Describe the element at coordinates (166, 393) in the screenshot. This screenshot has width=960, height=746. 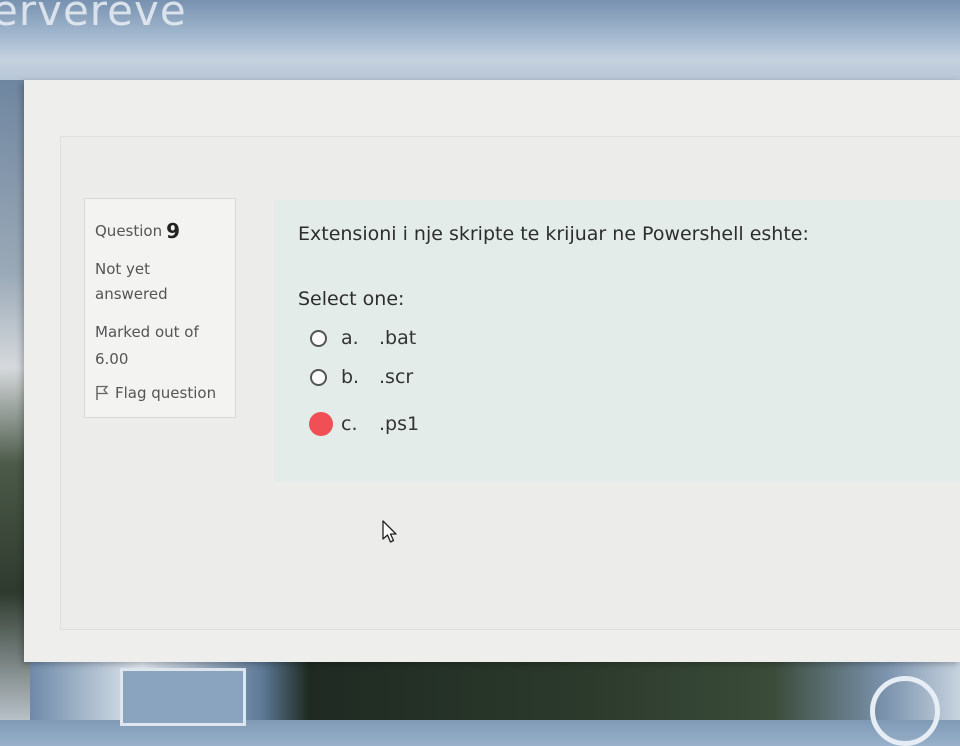
I see `flag-question-label: Flag question` at that location.